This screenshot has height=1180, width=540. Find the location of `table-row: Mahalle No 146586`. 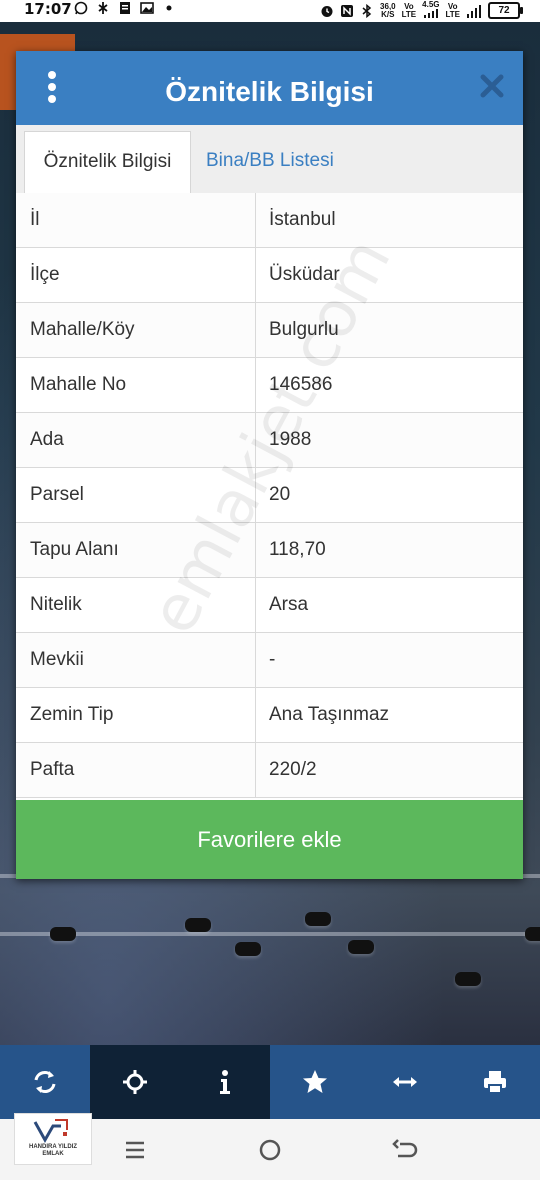

table-row: Mahalle No 146586 is located at coordinates (269, 385).